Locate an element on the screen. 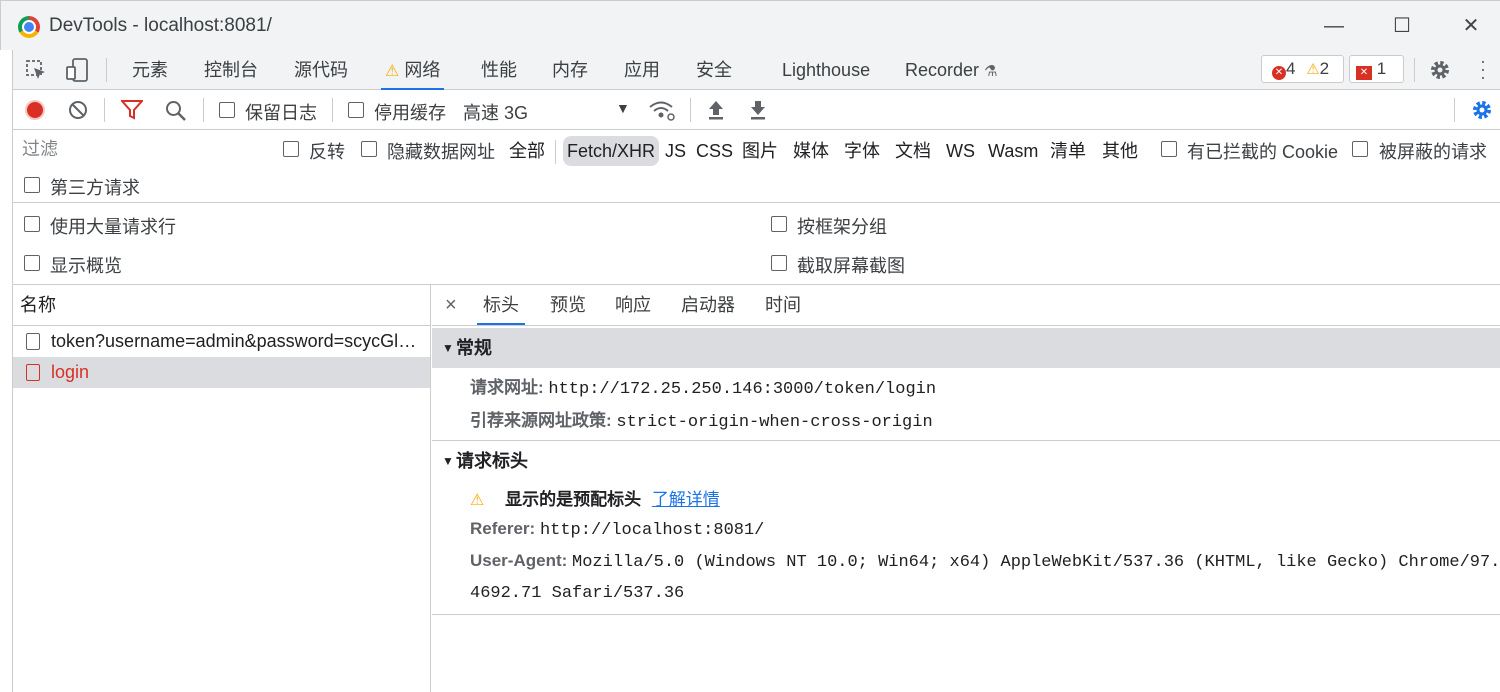 The width and height of the screenshot is (1500, 692). more-options-icon: · · · is located at coordinates (1483, 69).